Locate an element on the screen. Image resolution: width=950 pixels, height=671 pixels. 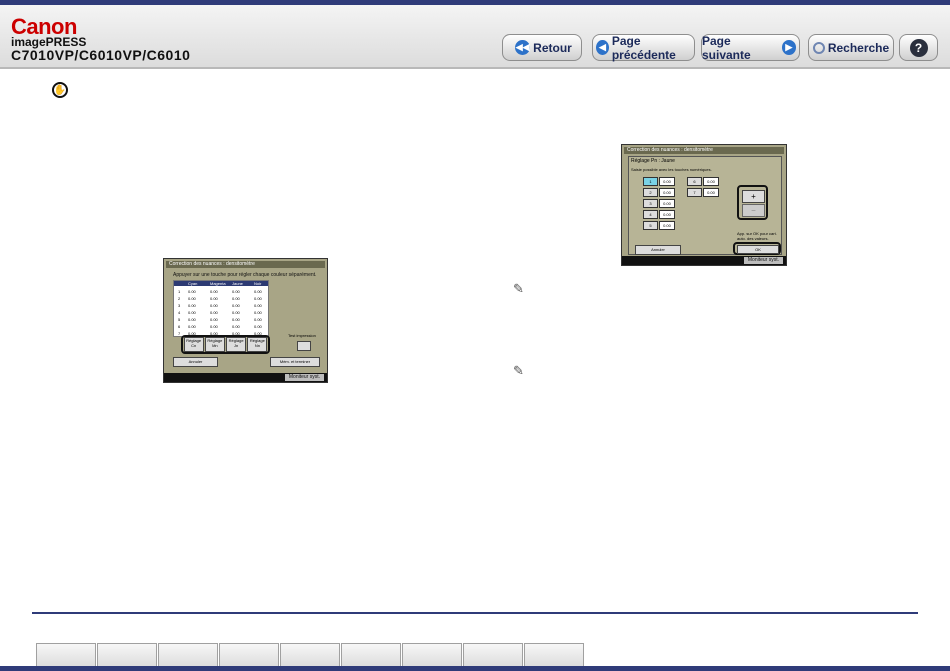
help-button: ? is located at coordinates (918, 47).